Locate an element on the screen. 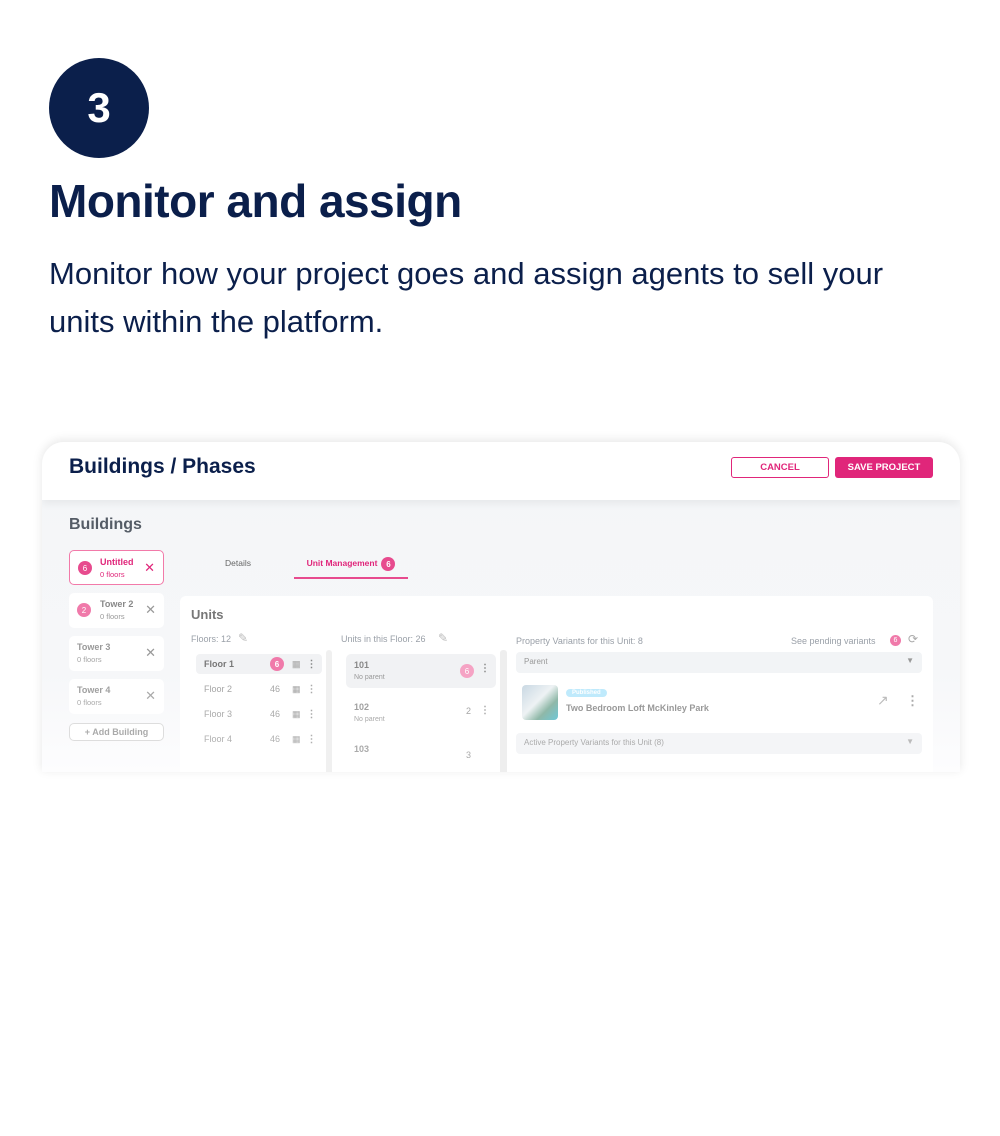 This screenshot has height=1136, width=1000. parent-select: Parent ▼ is located at coordinates (719, 662).